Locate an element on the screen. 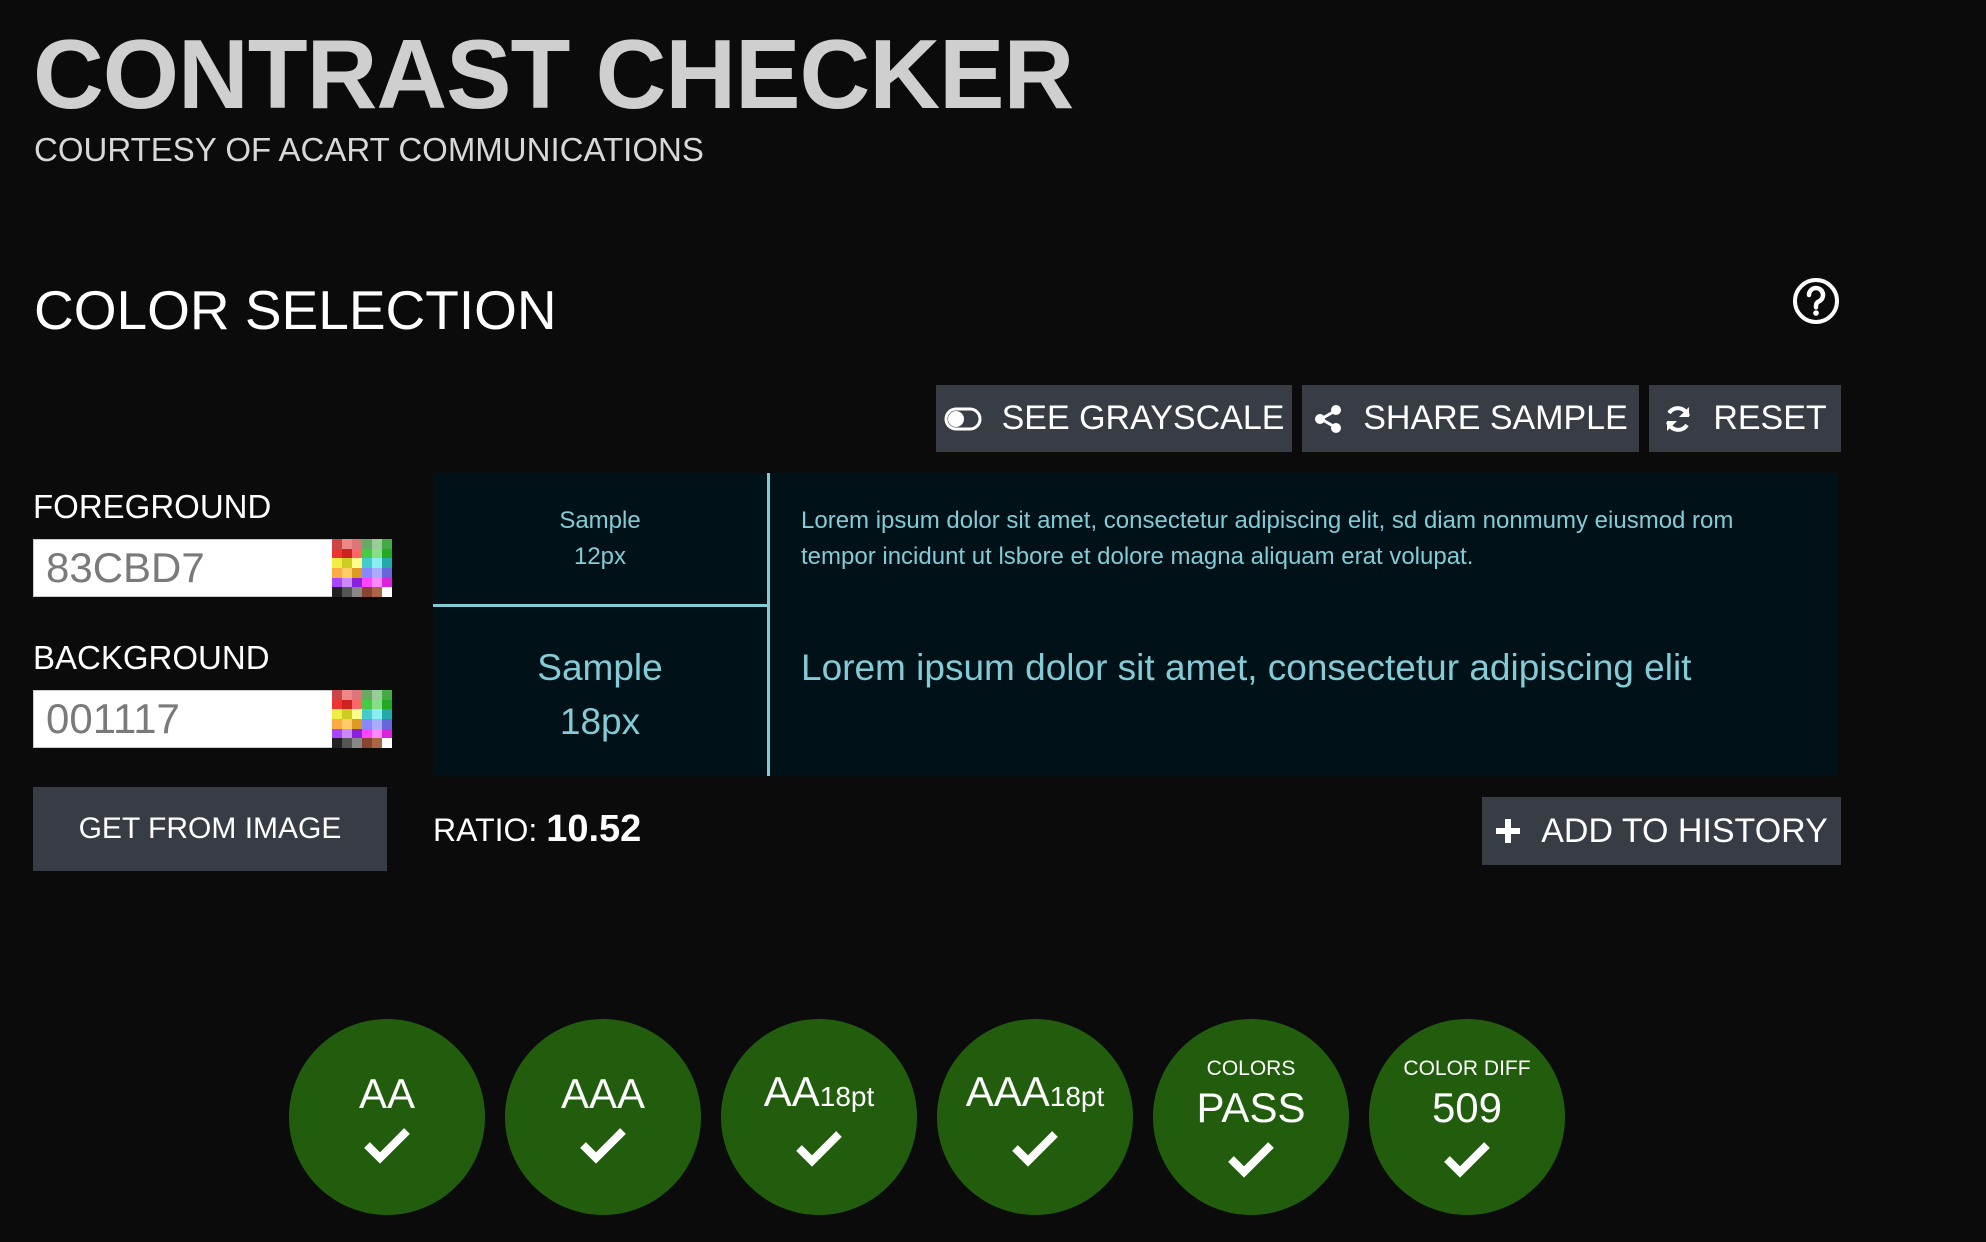 Image resolution: width=1986 pixels, height=1242 pixels. get-from-image-button: GET FROM IMAGE is located at coordinates (210, 829).